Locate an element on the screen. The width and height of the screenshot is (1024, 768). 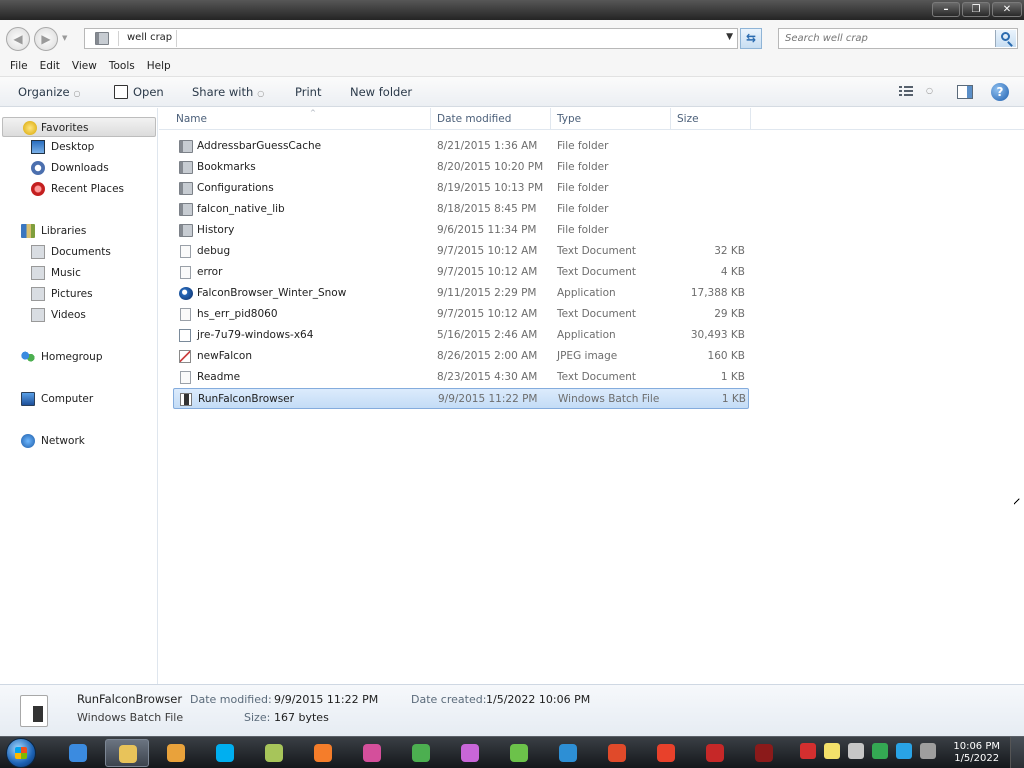
nav-network: Network is located at coordinates (86, 441).